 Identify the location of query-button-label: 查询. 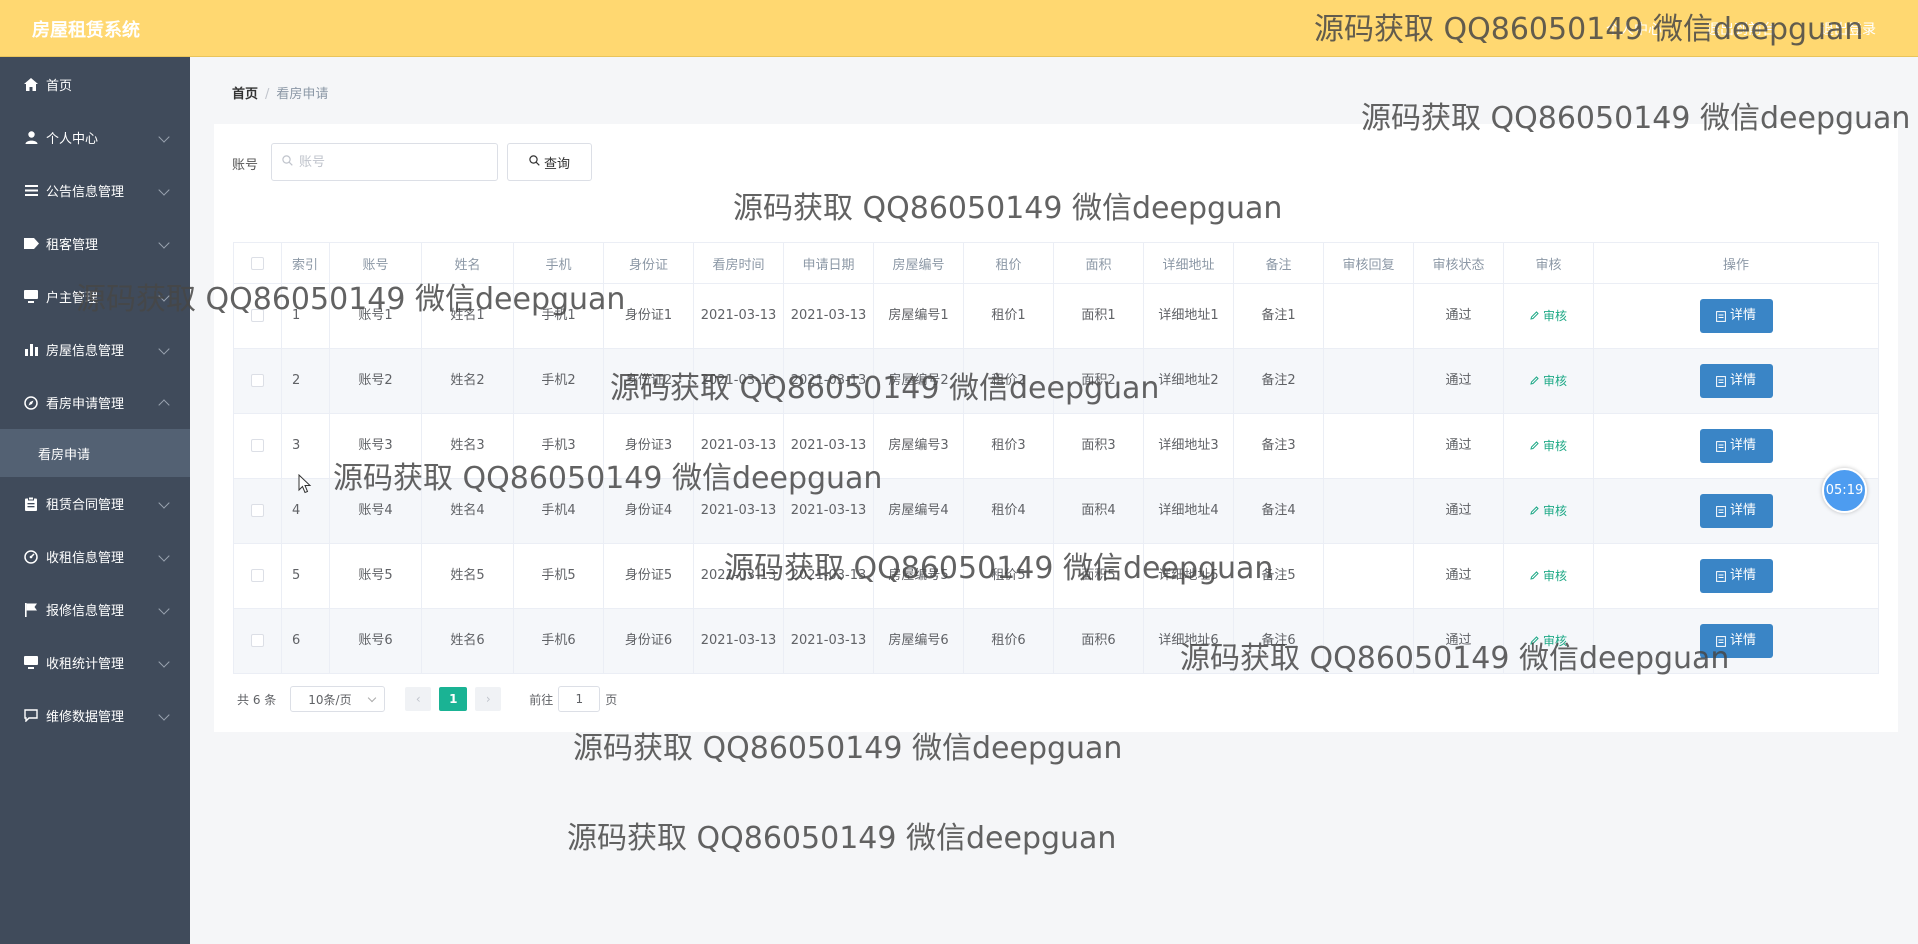
(556, 164).